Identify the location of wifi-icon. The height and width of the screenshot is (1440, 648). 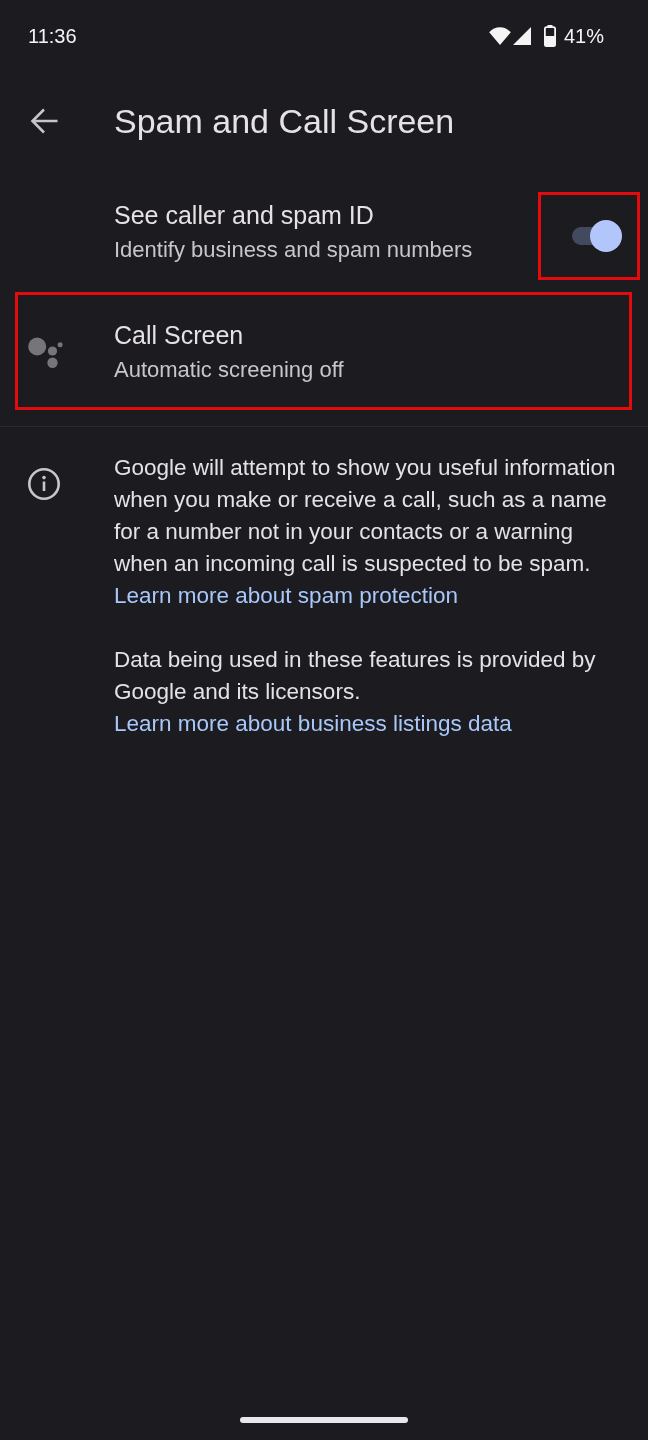
(499, 36).